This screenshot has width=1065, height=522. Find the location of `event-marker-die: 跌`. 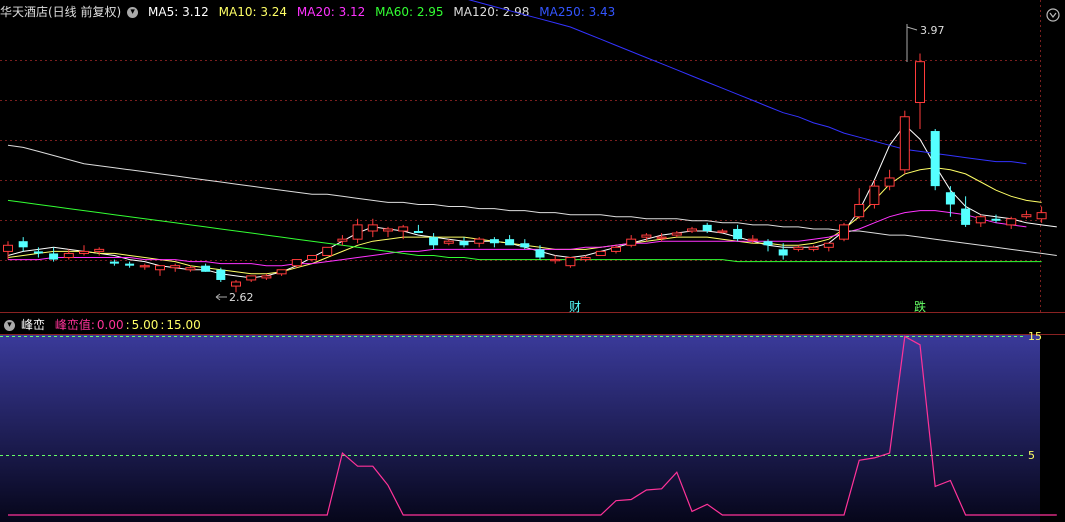

event-marker-die: 跌 is located at coordinates (920, 306).